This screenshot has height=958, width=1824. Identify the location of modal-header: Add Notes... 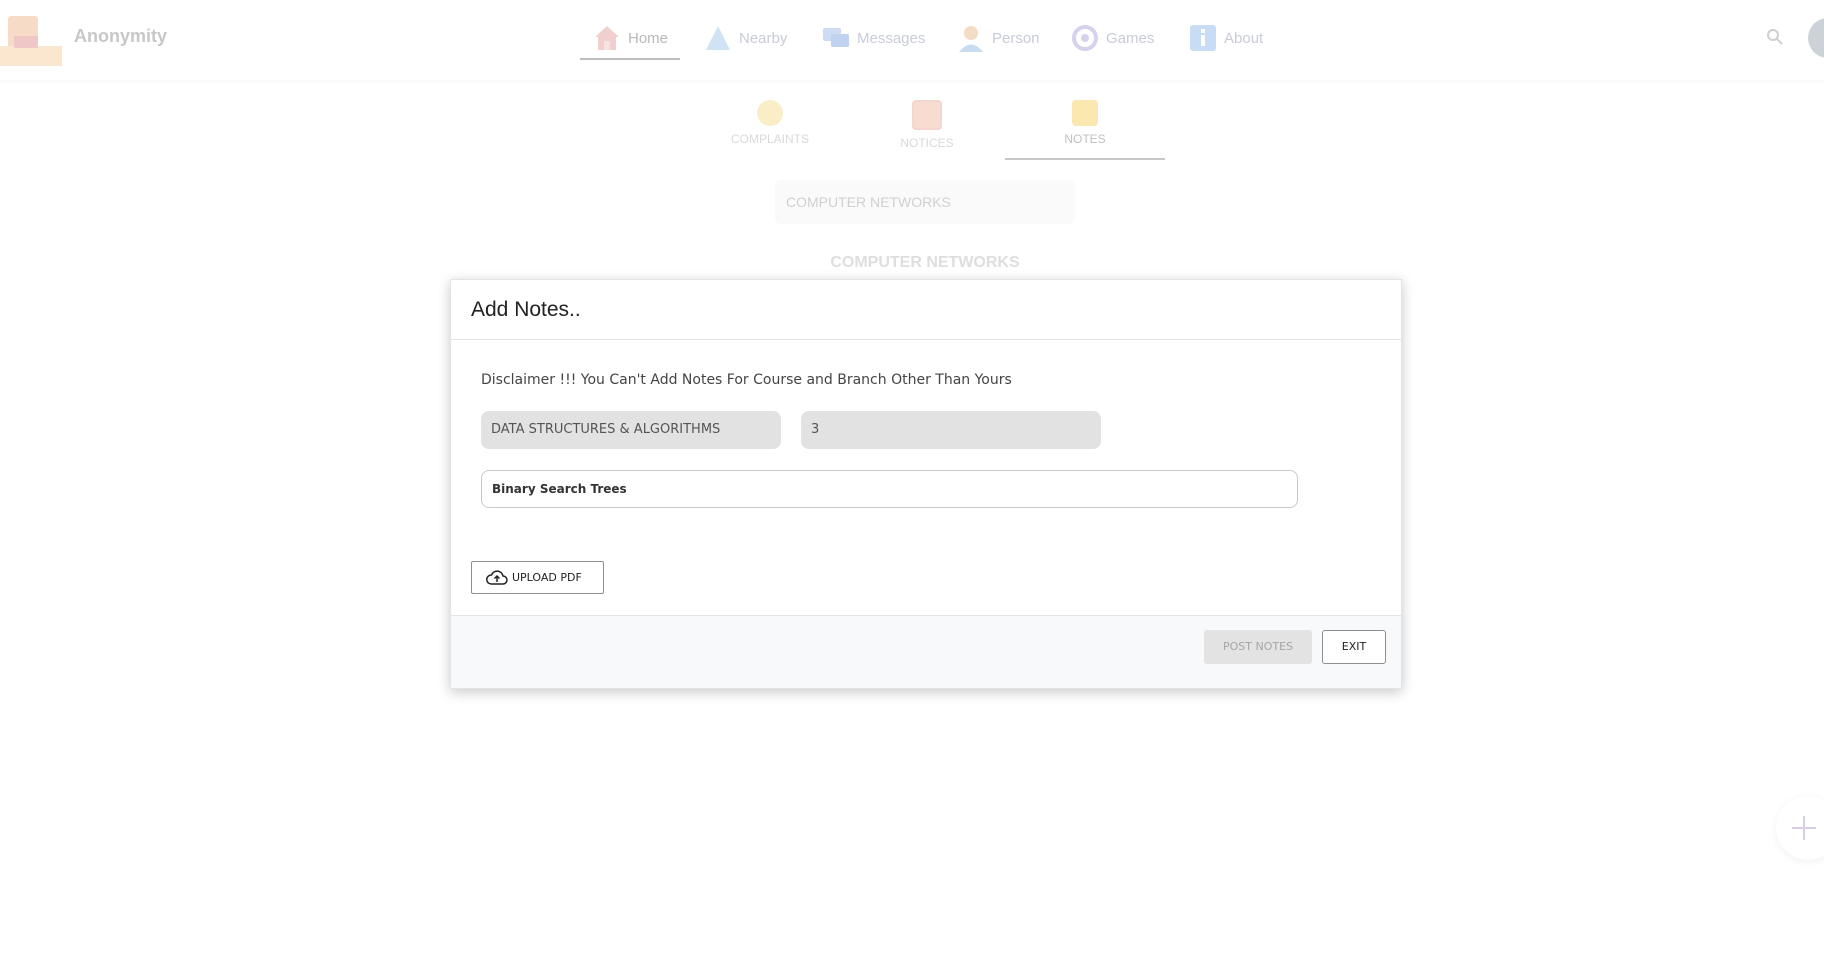
(926, 310).